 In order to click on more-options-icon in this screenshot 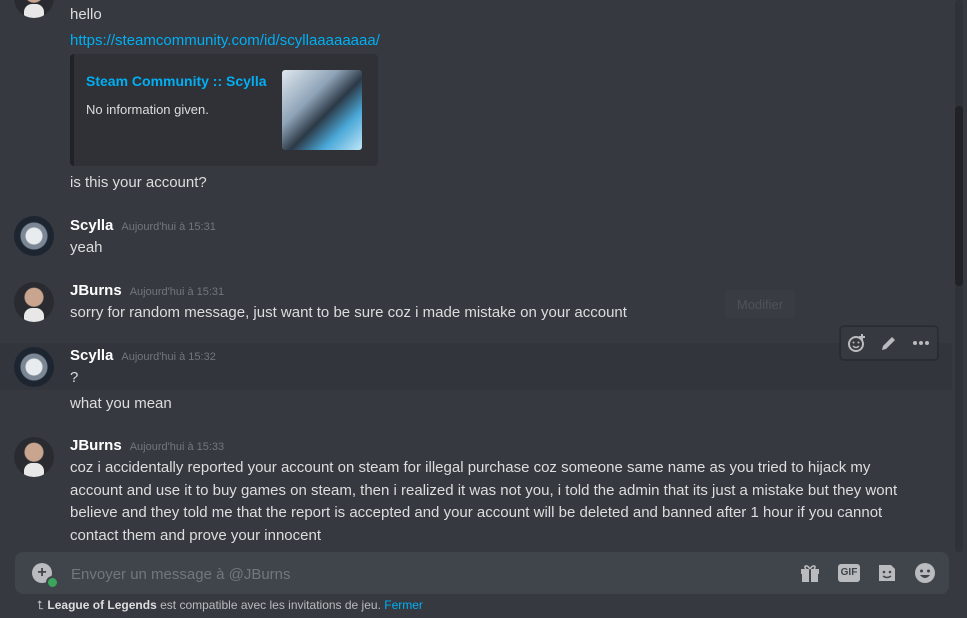, I will do `click(921, 343)`.